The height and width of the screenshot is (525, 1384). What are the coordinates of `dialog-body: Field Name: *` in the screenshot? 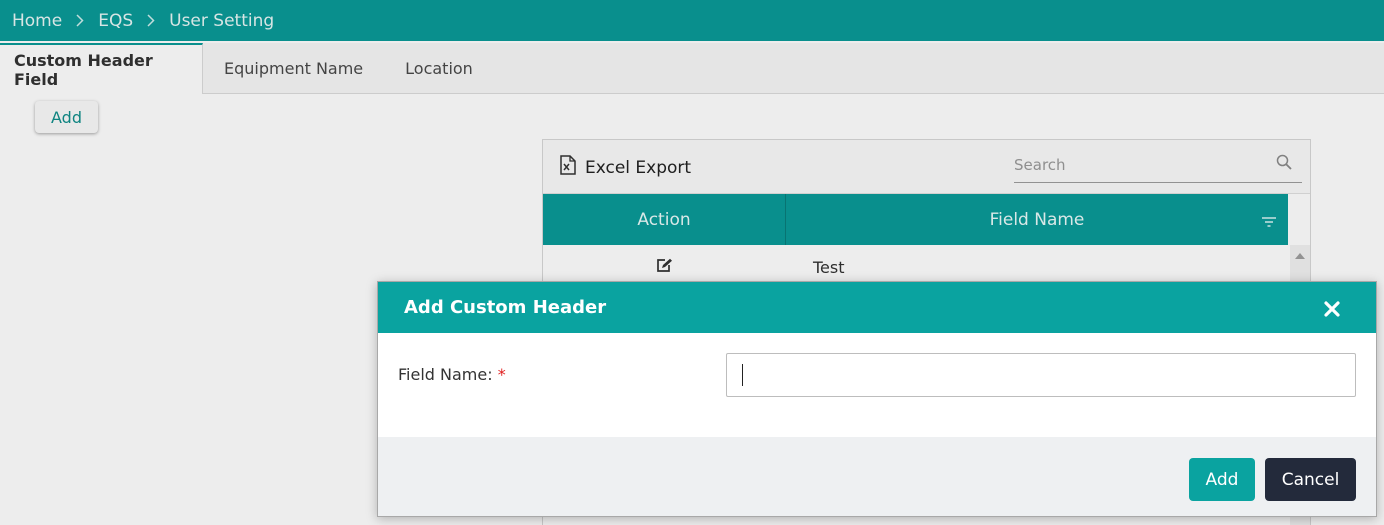 It's located at (877, 385).